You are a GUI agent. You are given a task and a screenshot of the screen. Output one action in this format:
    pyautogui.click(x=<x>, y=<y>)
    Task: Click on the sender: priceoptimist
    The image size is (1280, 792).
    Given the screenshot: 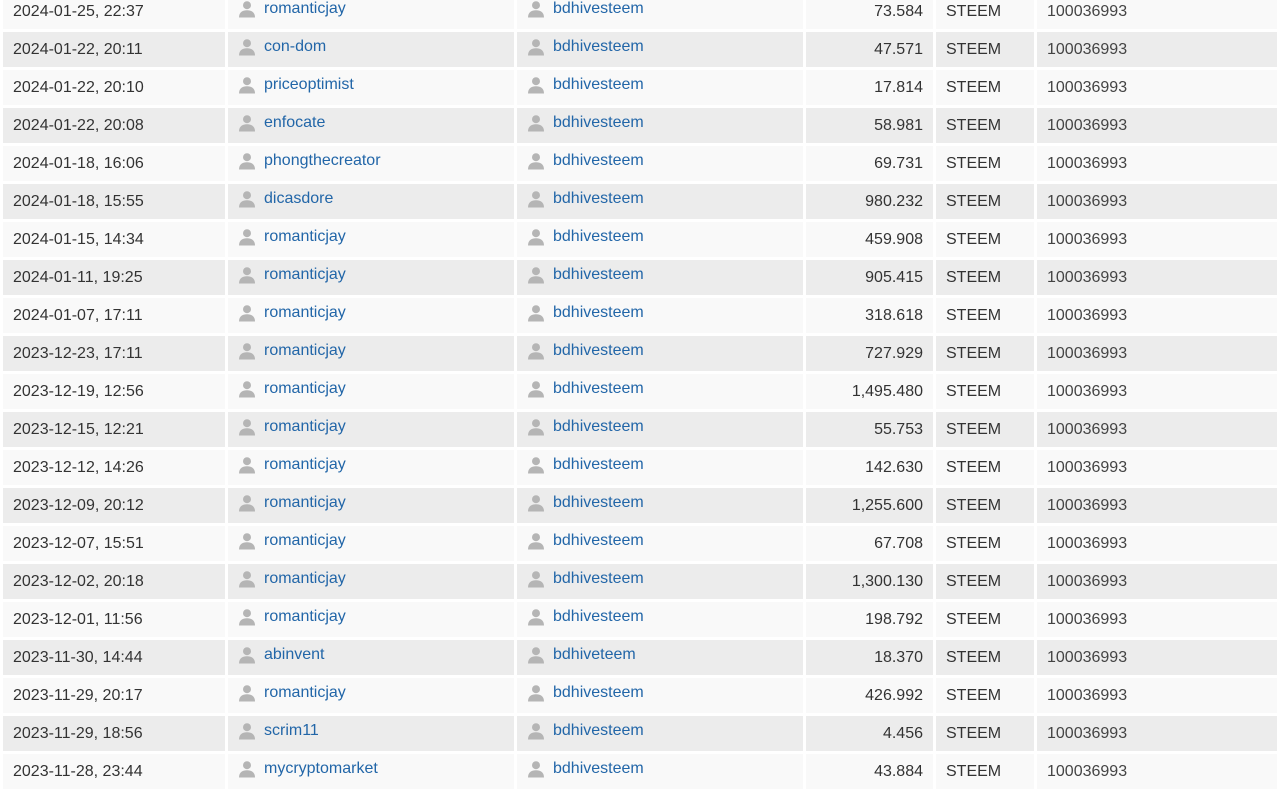 What is the action you would take?
    pyautogui.click(x=296, y=85)
    